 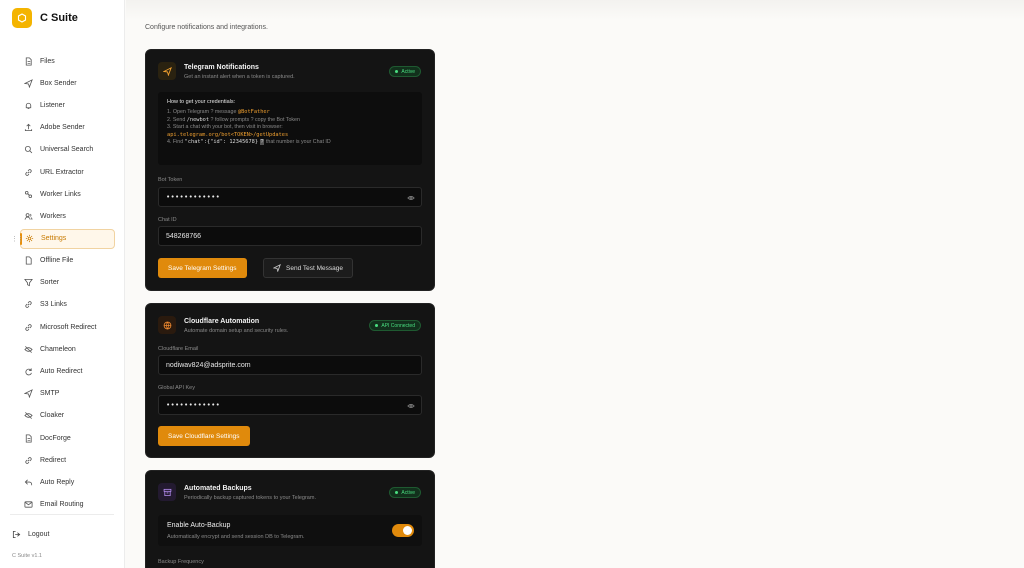 What do you see at coordinates (57, 261) in the screenshot?
I see `sidebar-item-label: Offline File` at bounding box center [57, 261].